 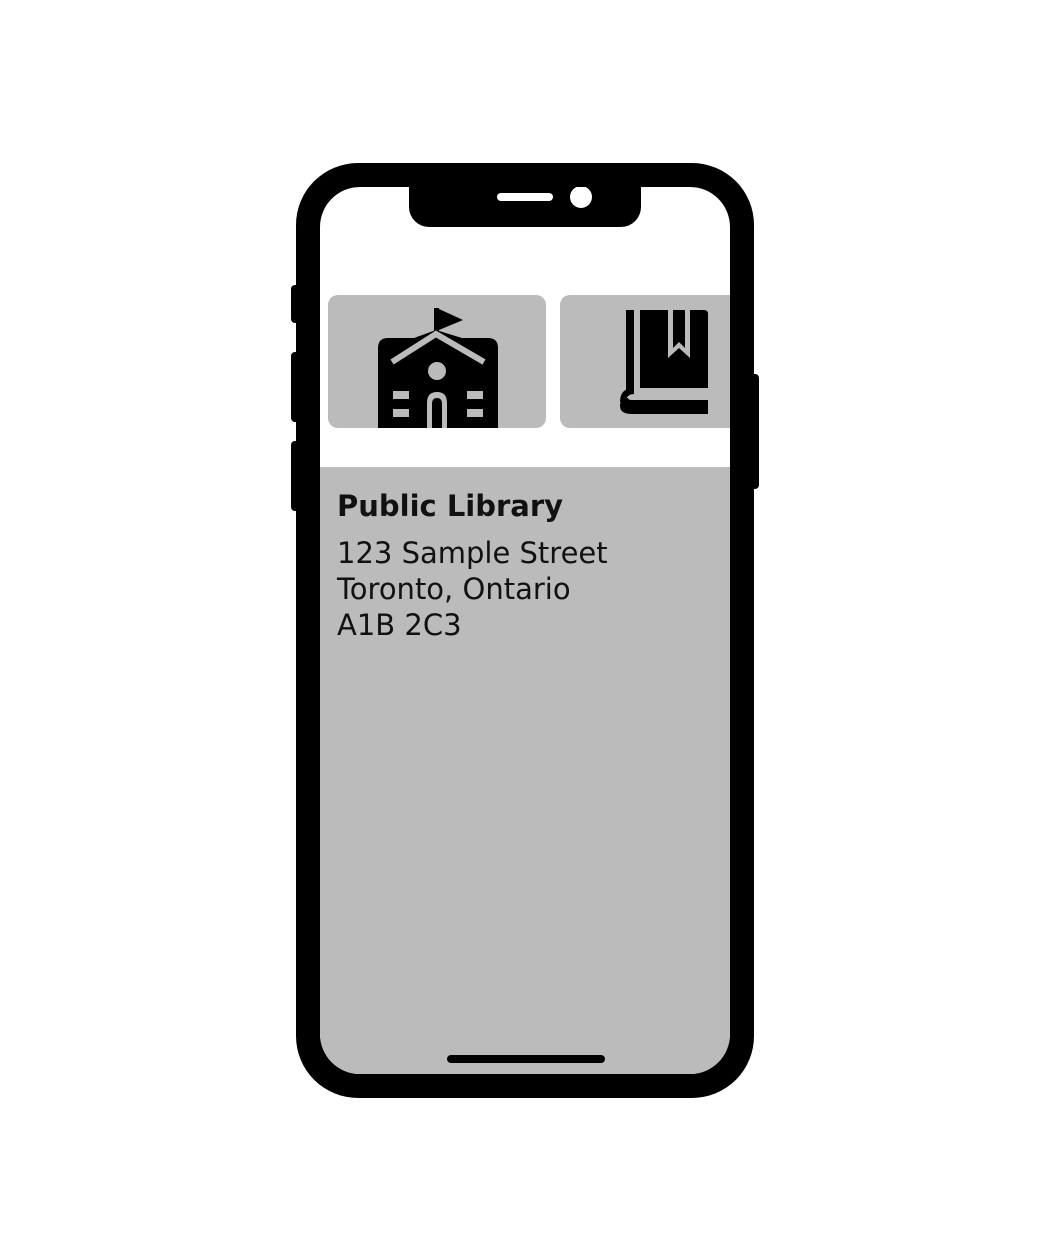 I want to click on place-name: Public Library, so click(x=450, y=506).